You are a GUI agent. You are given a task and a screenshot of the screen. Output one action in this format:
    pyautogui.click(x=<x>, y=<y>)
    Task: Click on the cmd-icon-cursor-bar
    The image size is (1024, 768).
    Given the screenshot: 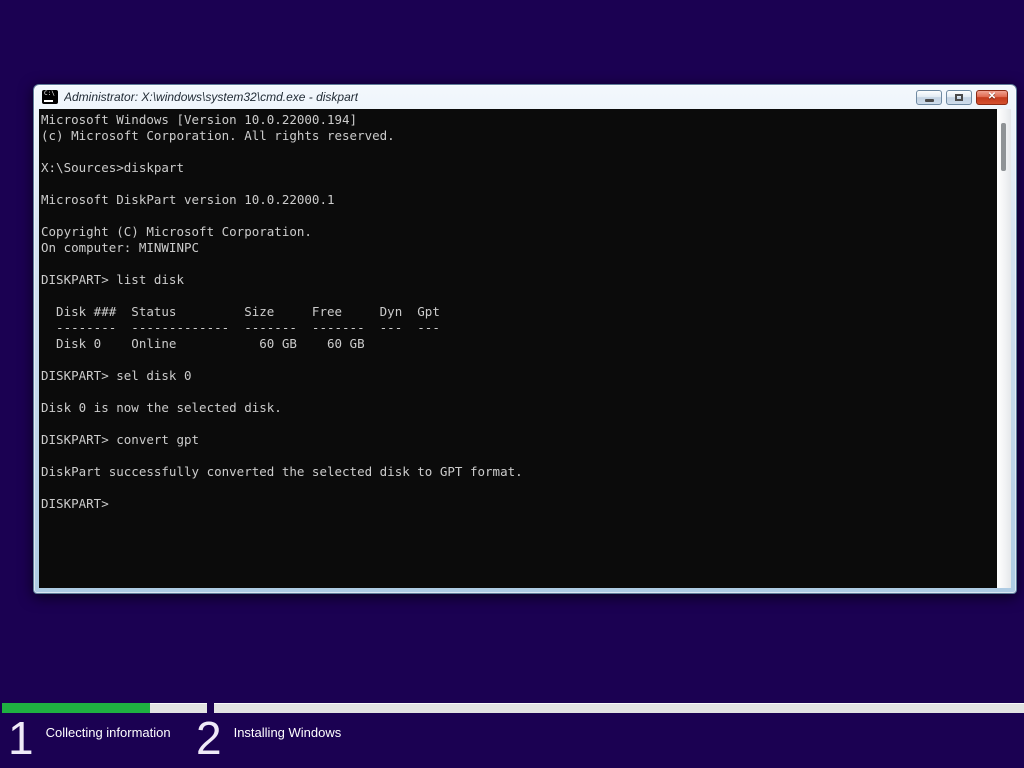 What is the action you would take?
    pyautogui.click(x=48, y=101)
    